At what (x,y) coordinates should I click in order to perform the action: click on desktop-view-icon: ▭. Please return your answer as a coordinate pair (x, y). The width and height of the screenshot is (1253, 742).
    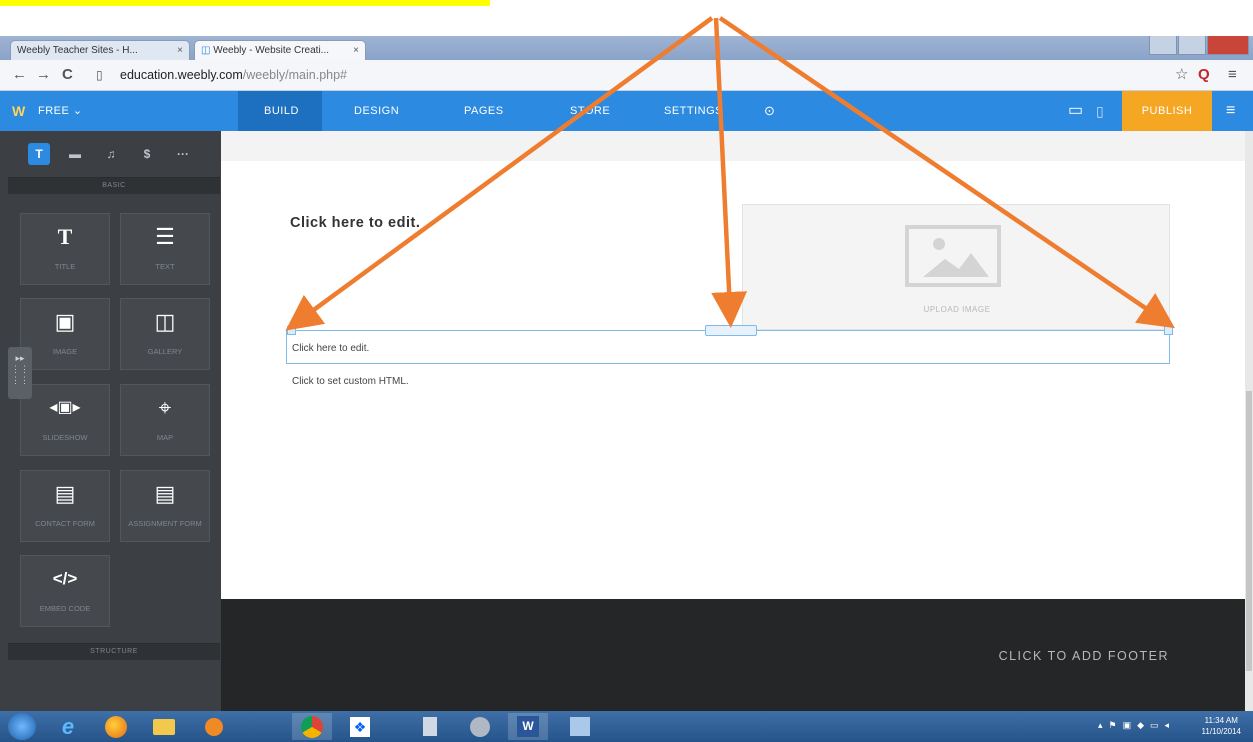
    Looking at the image, I should click on (1076, 111).